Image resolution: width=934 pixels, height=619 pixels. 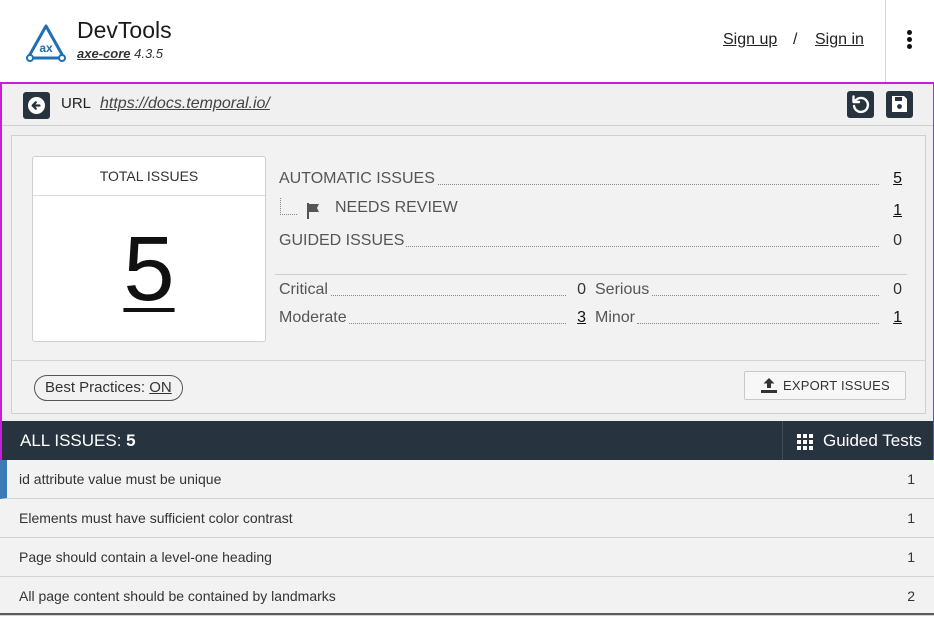 What do you see at coordinates (71, 440) in the screenshot?
I see `all-issues-label: ALL ISSUES:` at bounding box center [71, 440].